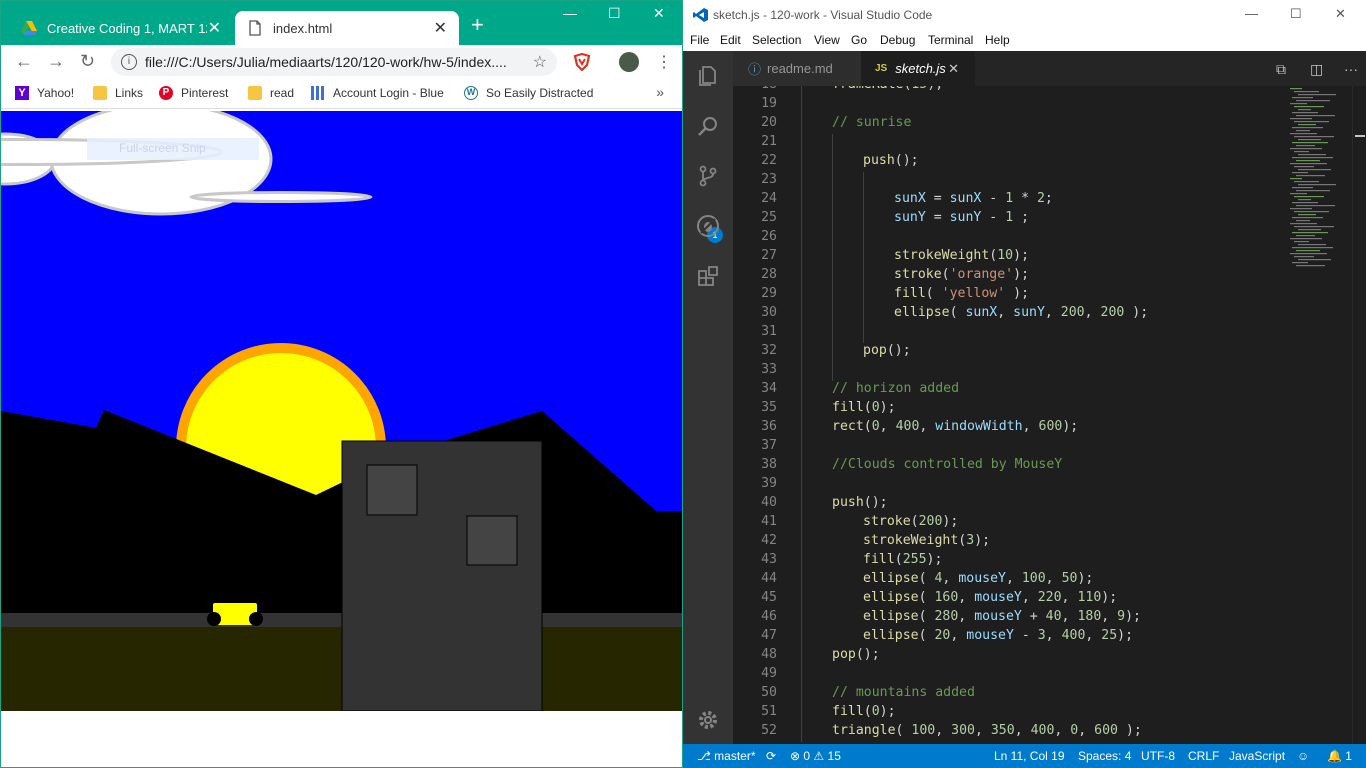 Image resolution: width=1366 pixels, height=768 pixels. I want to click on code-line: 26, so click(1013, 238).